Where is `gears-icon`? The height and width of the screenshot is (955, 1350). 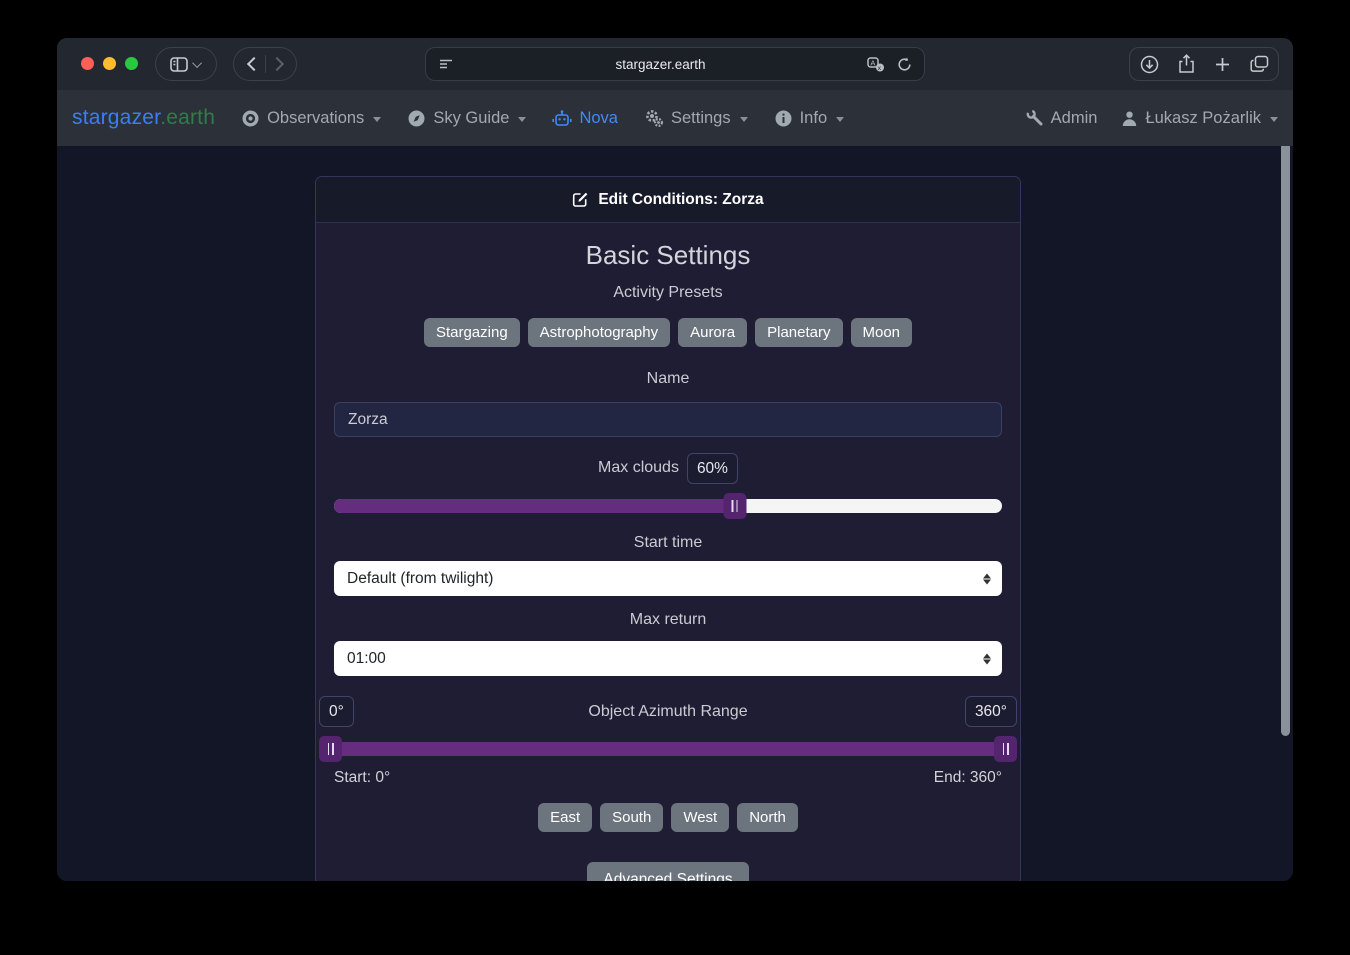 gears-icon is located at coordinates (654, 118).